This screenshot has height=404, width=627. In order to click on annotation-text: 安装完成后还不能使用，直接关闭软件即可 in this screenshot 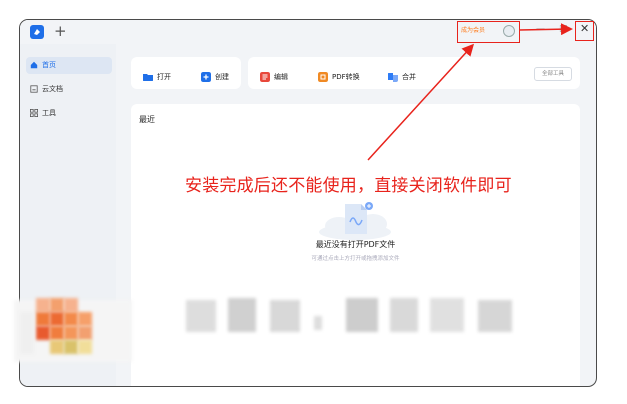, I will do `click(348, 186)`.